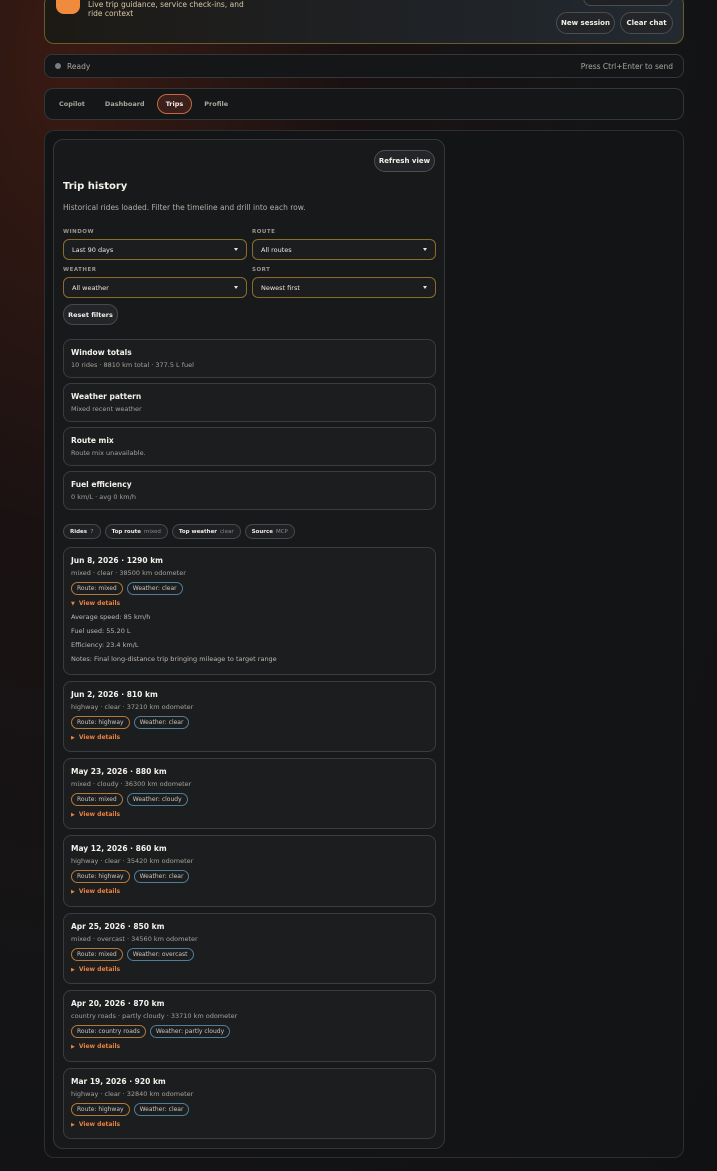  What do you see at coordinates (82, 531) in the screenshot?
I see `stat-chip-rides: Rides 7` at bounding box center [82, 531].